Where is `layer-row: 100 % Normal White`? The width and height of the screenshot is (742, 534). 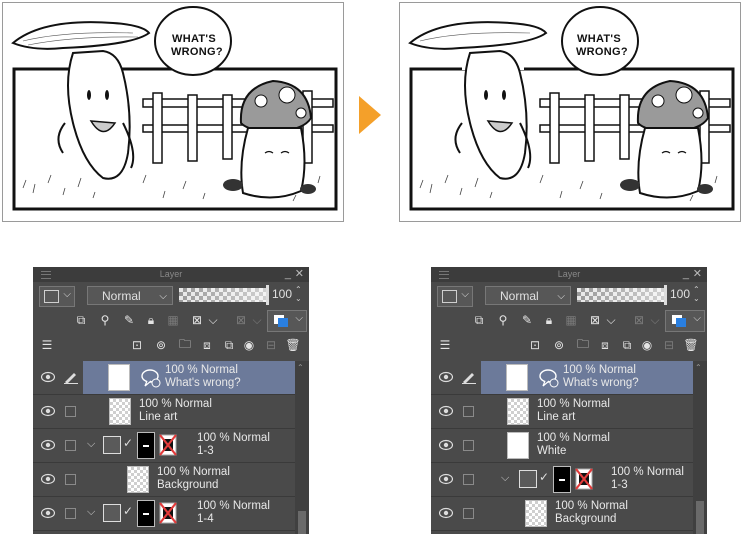
layer-row: 100 % Normal White is located at coordinates (562, 446).